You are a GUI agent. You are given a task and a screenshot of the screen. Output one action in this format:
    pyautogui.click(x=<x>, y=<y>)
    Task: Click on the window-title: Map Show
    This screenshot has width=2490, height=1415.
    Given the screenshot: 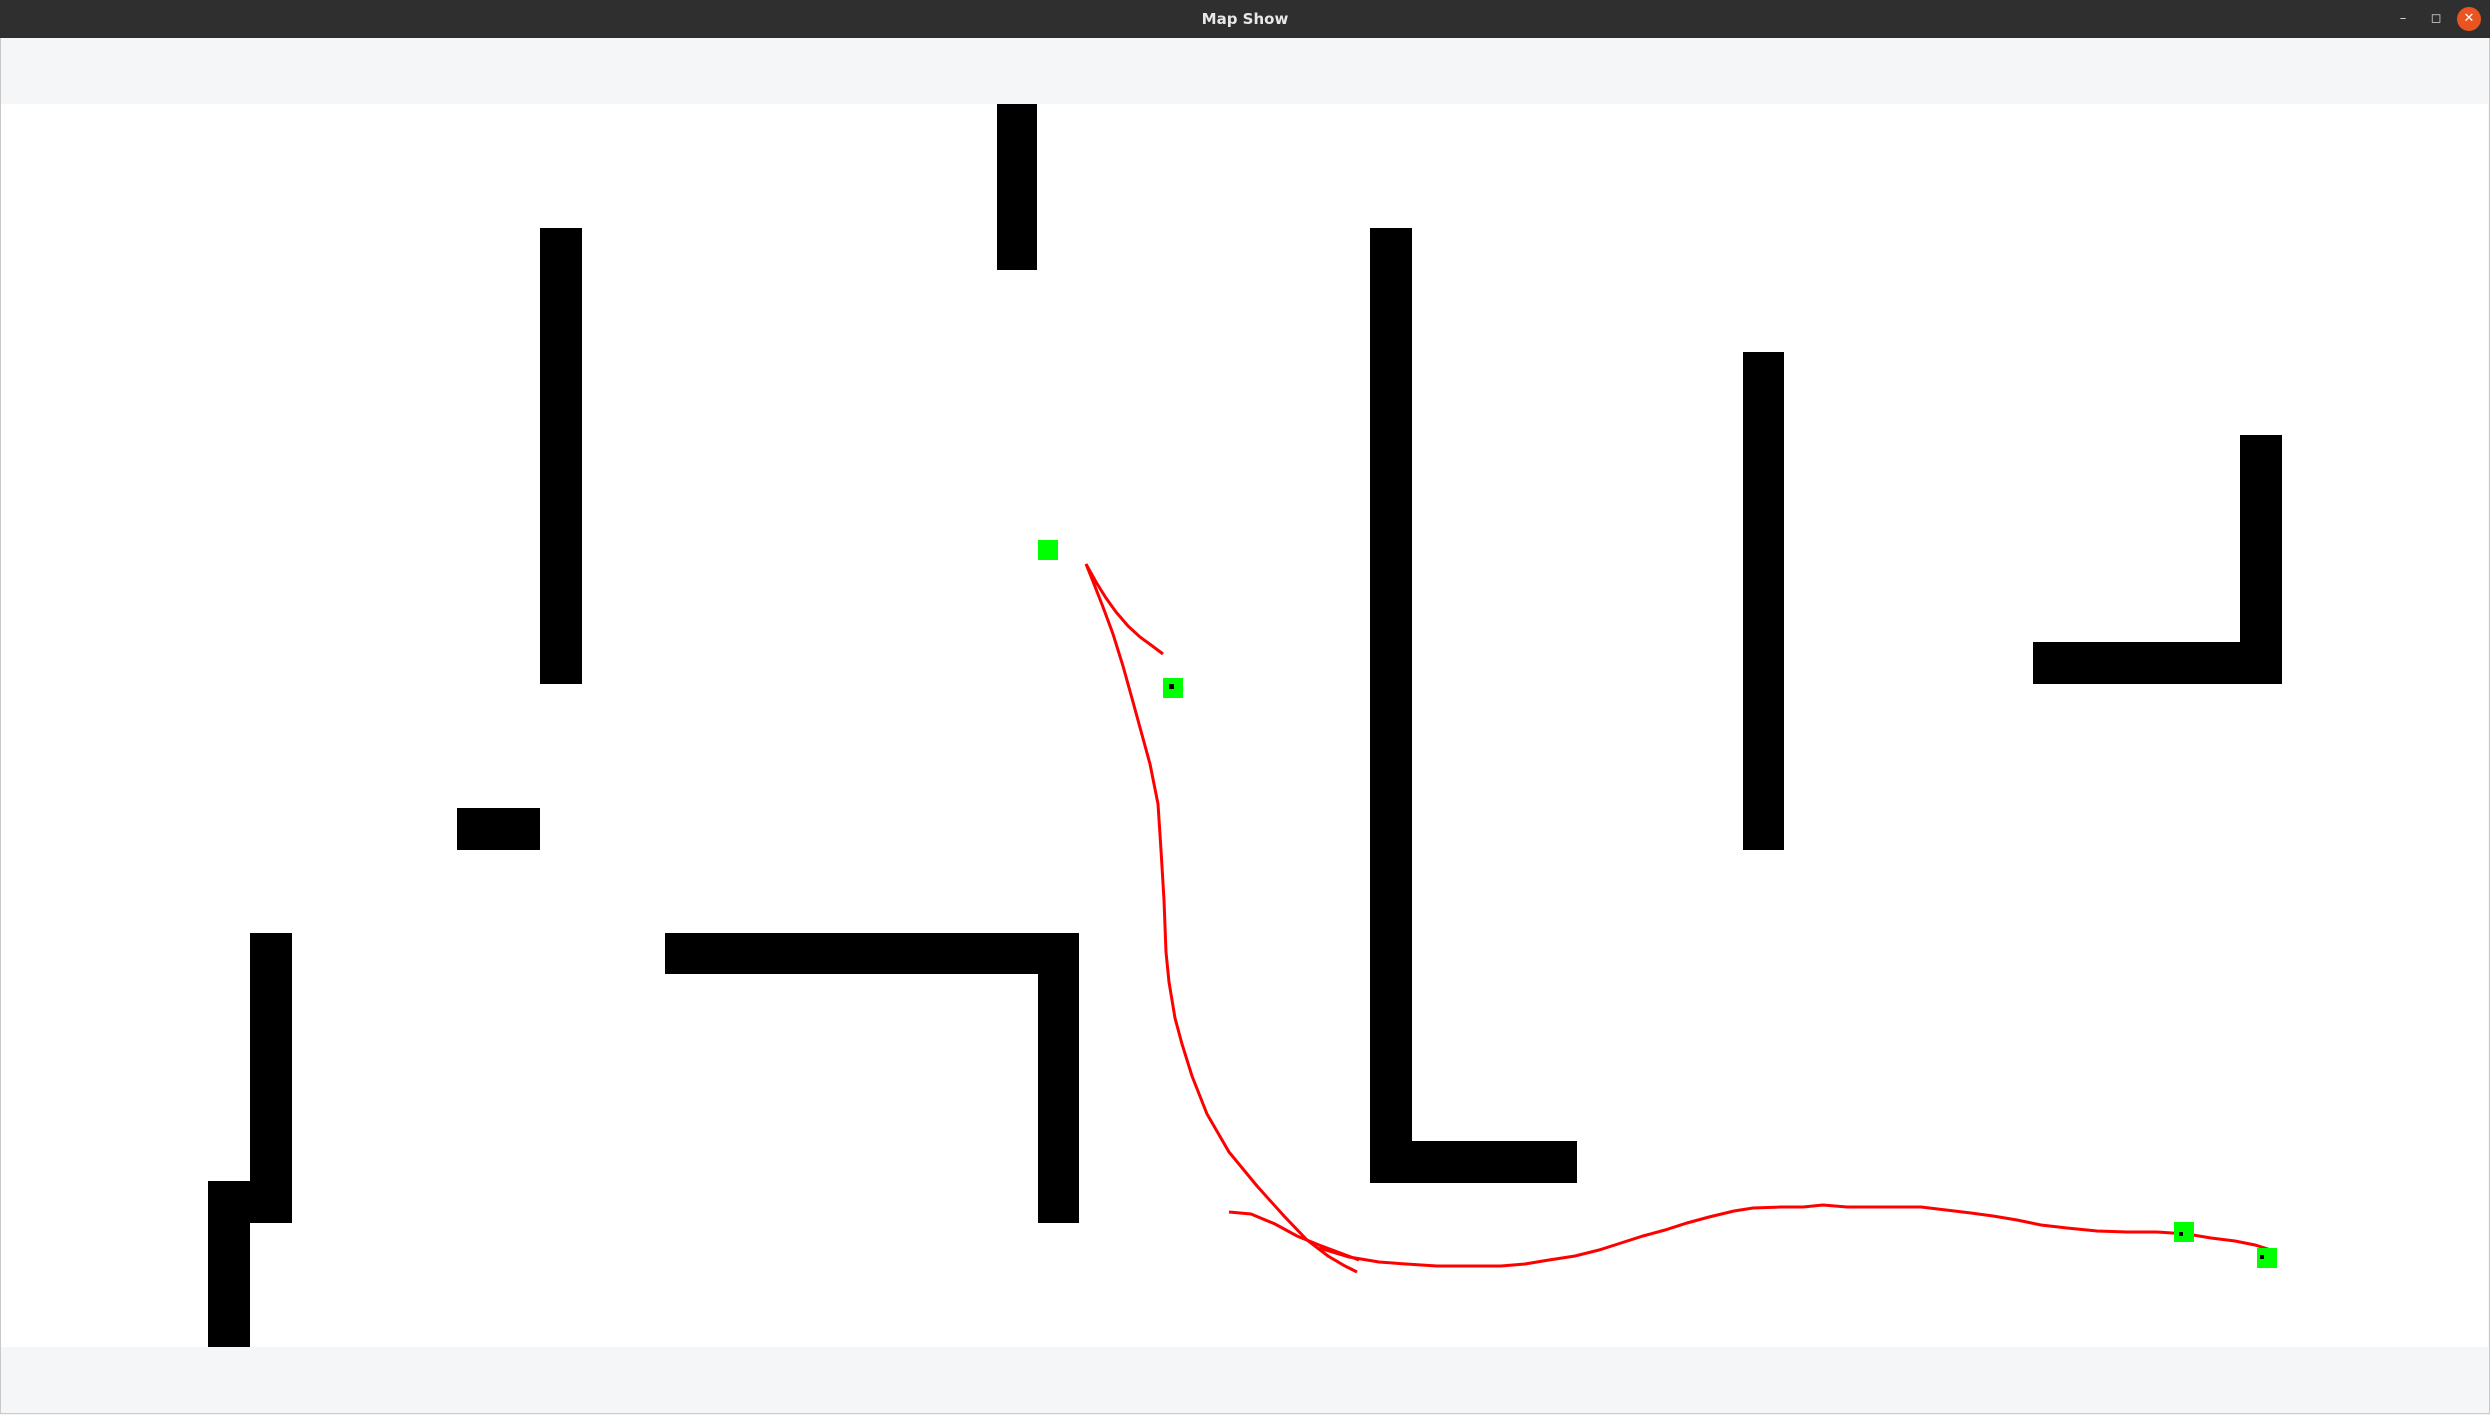 What is the action you would take?
    pyautogui.click(x=1245, y=19)
    